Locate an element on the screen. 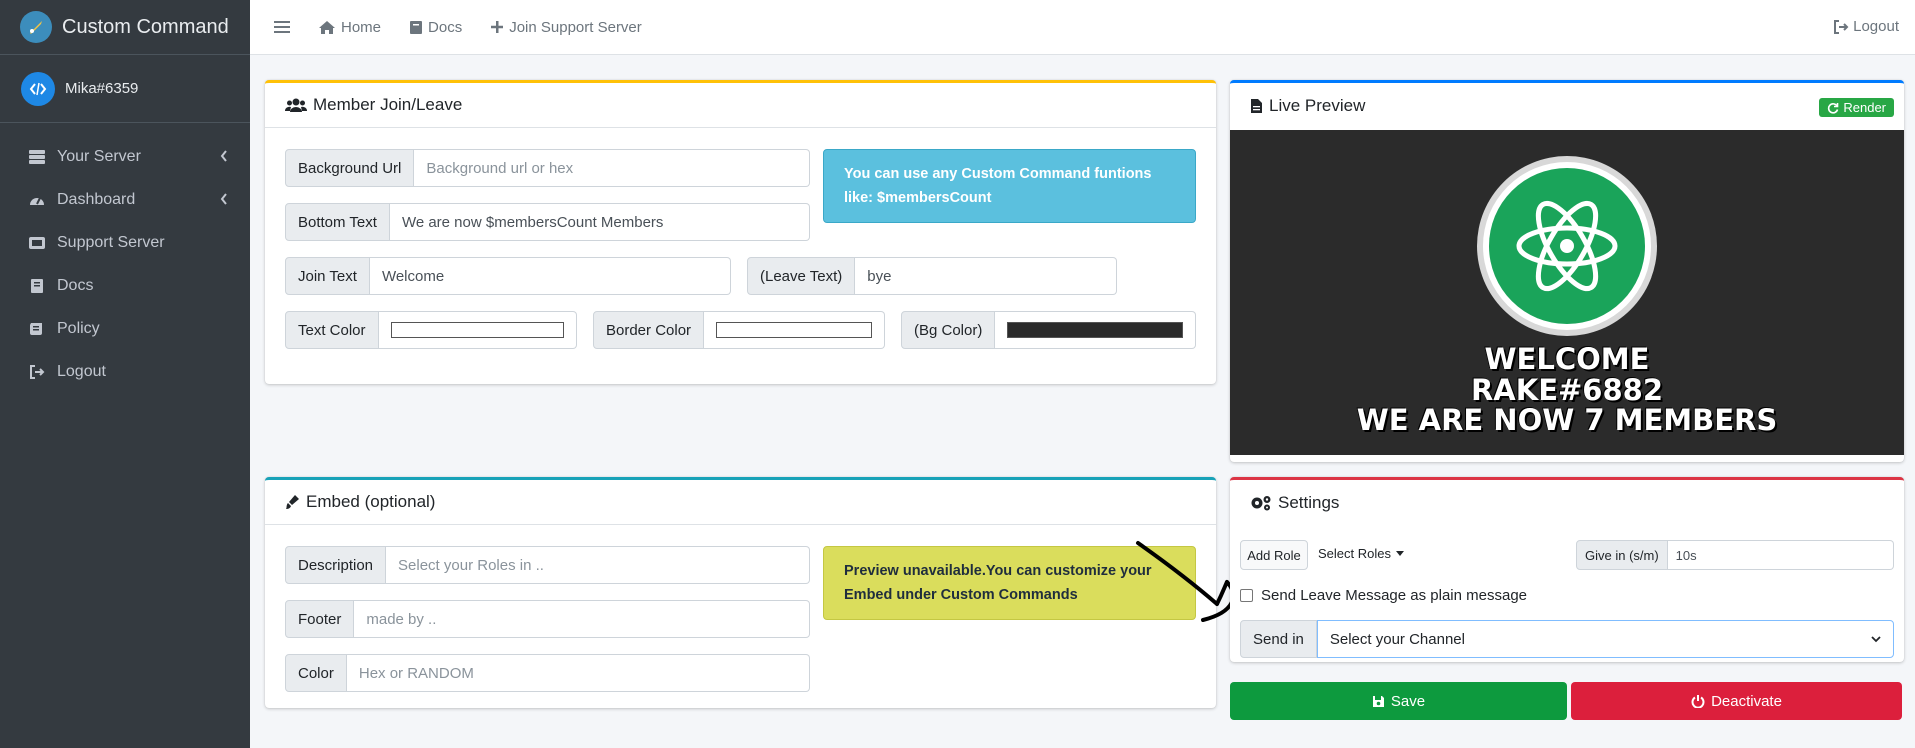 This screenshot has height=748, width=1915. chevron-down-icon is located at coordinates (1876, 639).